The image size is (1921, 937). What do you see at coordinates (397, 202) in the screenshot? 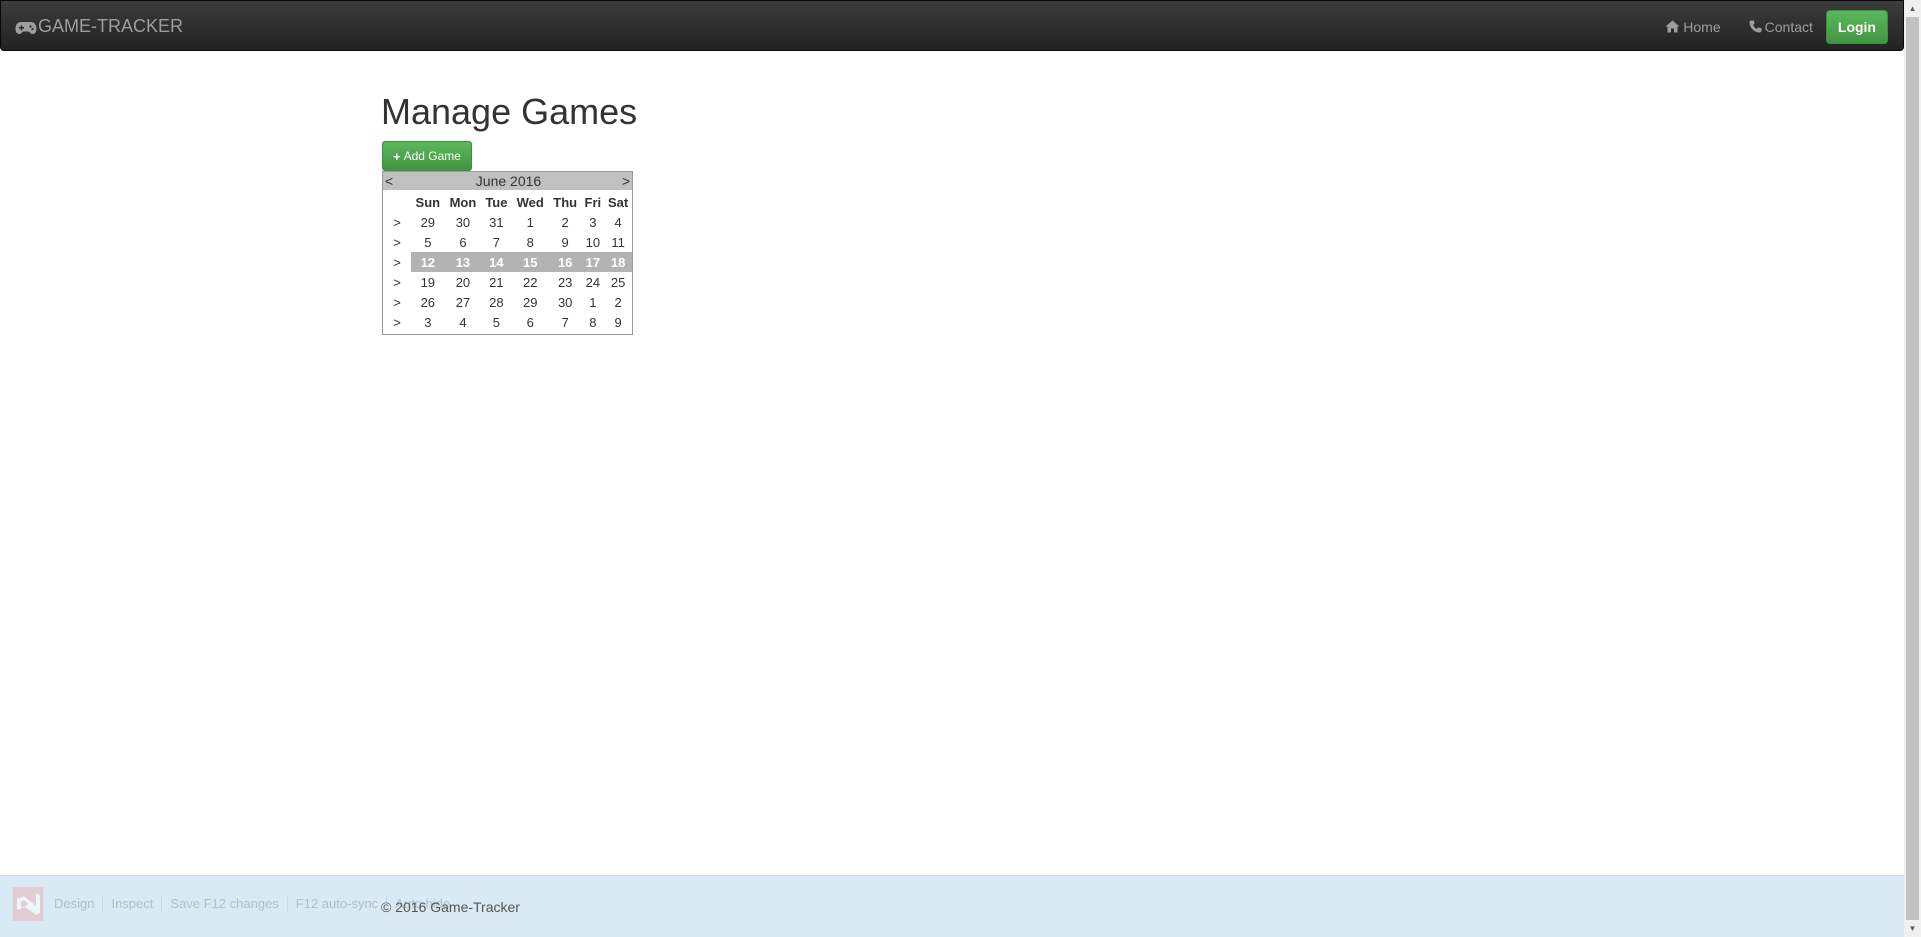
I see `week-selector-header` at bounding box center [397, 202].